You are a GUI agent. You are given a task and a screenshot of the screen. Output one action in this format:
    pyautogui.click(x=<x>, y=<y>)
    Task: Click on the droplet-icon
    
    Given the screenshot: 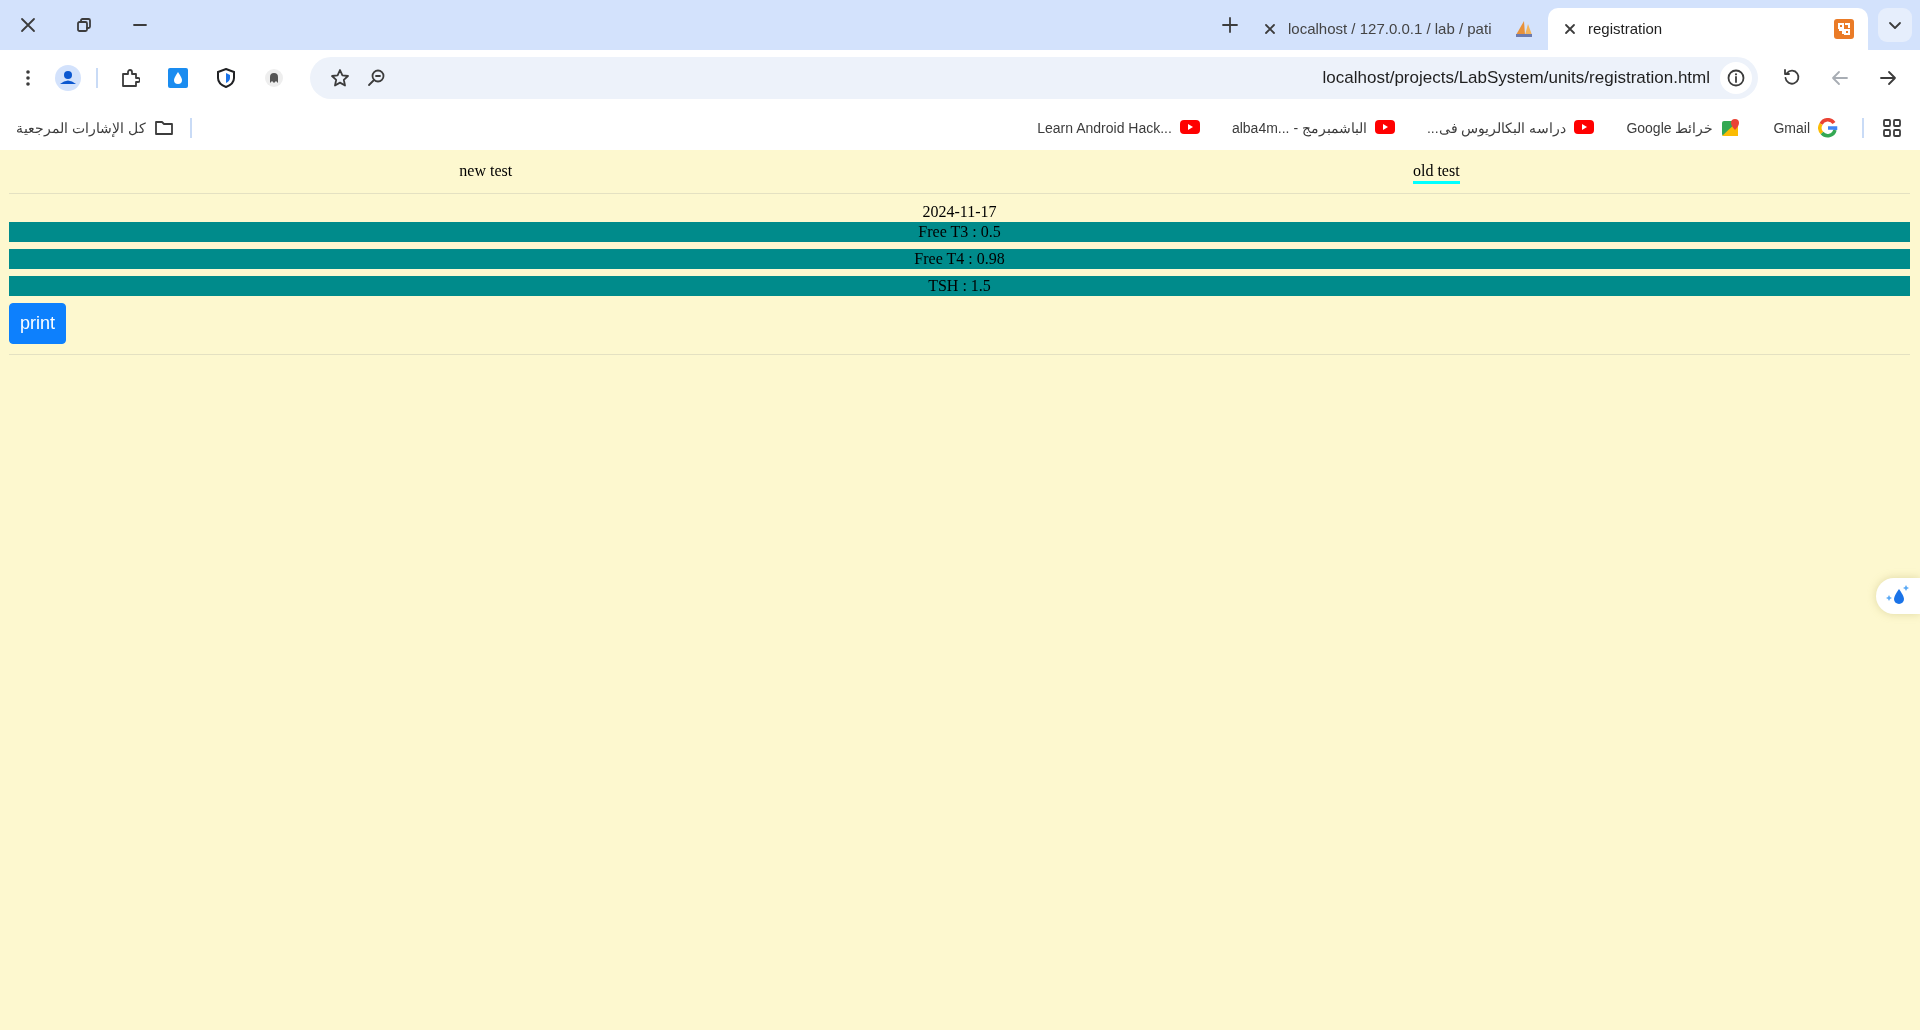 What is the action you would take?
    pyautogui.click(x=178, y=78)
    